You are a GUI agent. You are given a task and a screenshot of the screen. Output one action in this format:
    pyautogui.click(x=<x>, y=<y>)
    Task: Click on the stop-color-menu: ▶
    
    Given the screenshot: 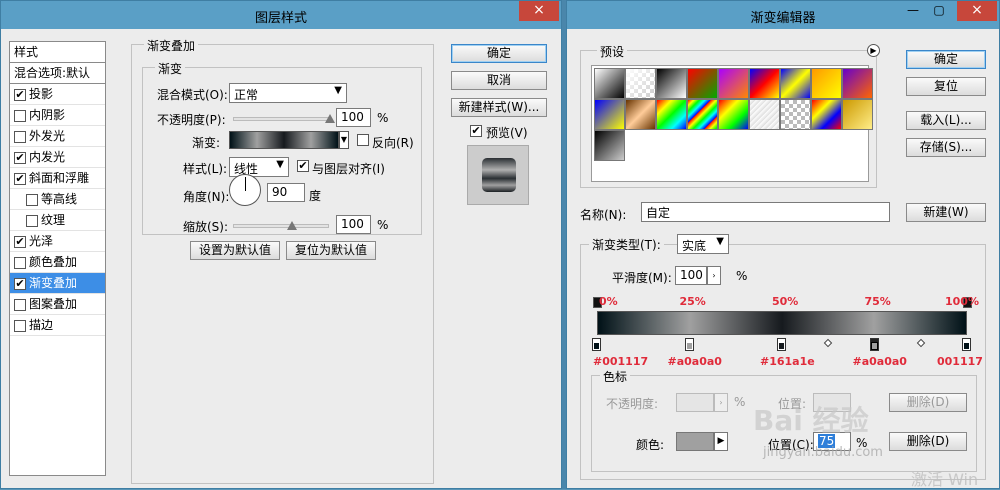 What is the action you would take?
    pyautogui.click(x=721, y=441)
    